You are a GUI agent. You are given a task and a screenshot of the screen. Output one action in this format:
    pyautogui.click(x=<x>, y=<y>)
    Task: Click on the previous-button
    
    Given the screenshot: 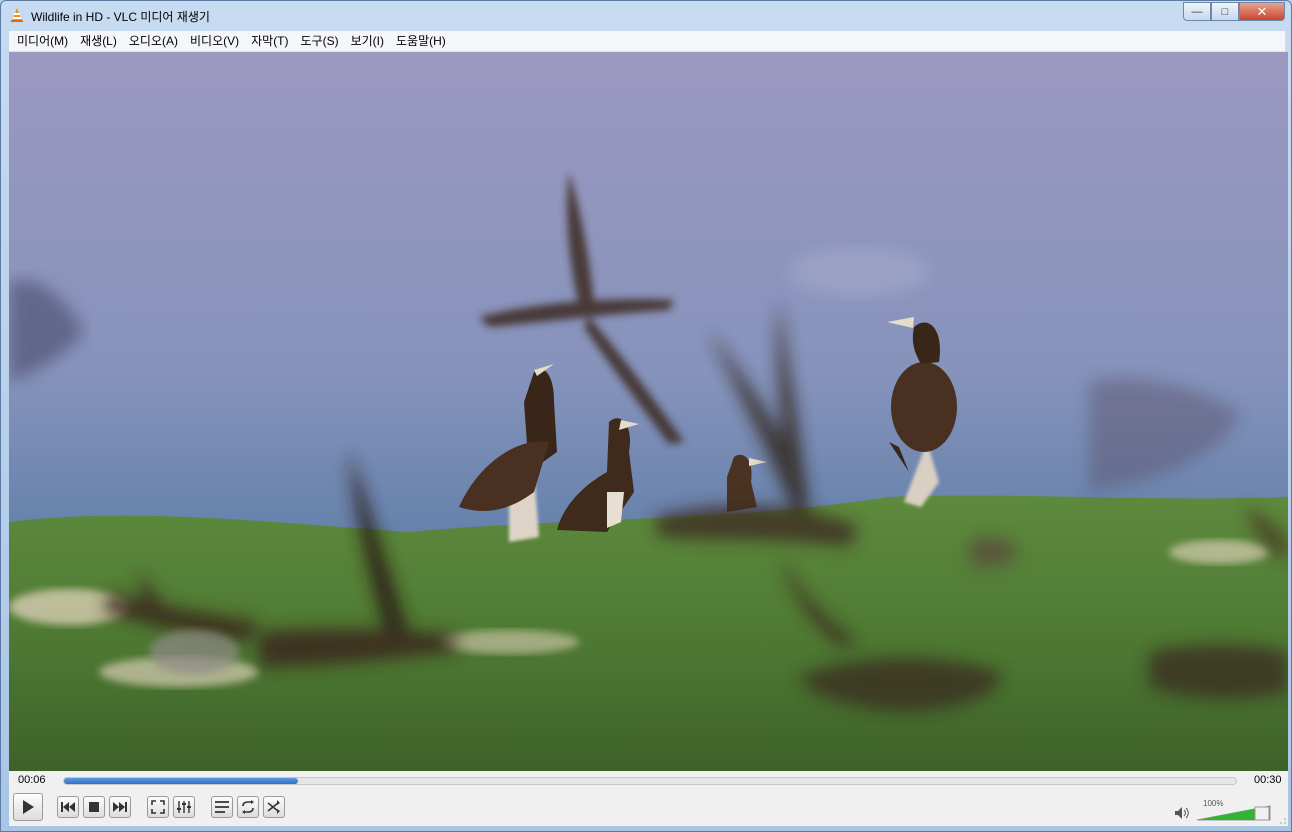 What is the action you would take?
    pyautogui.click(x=68, y=807)
    